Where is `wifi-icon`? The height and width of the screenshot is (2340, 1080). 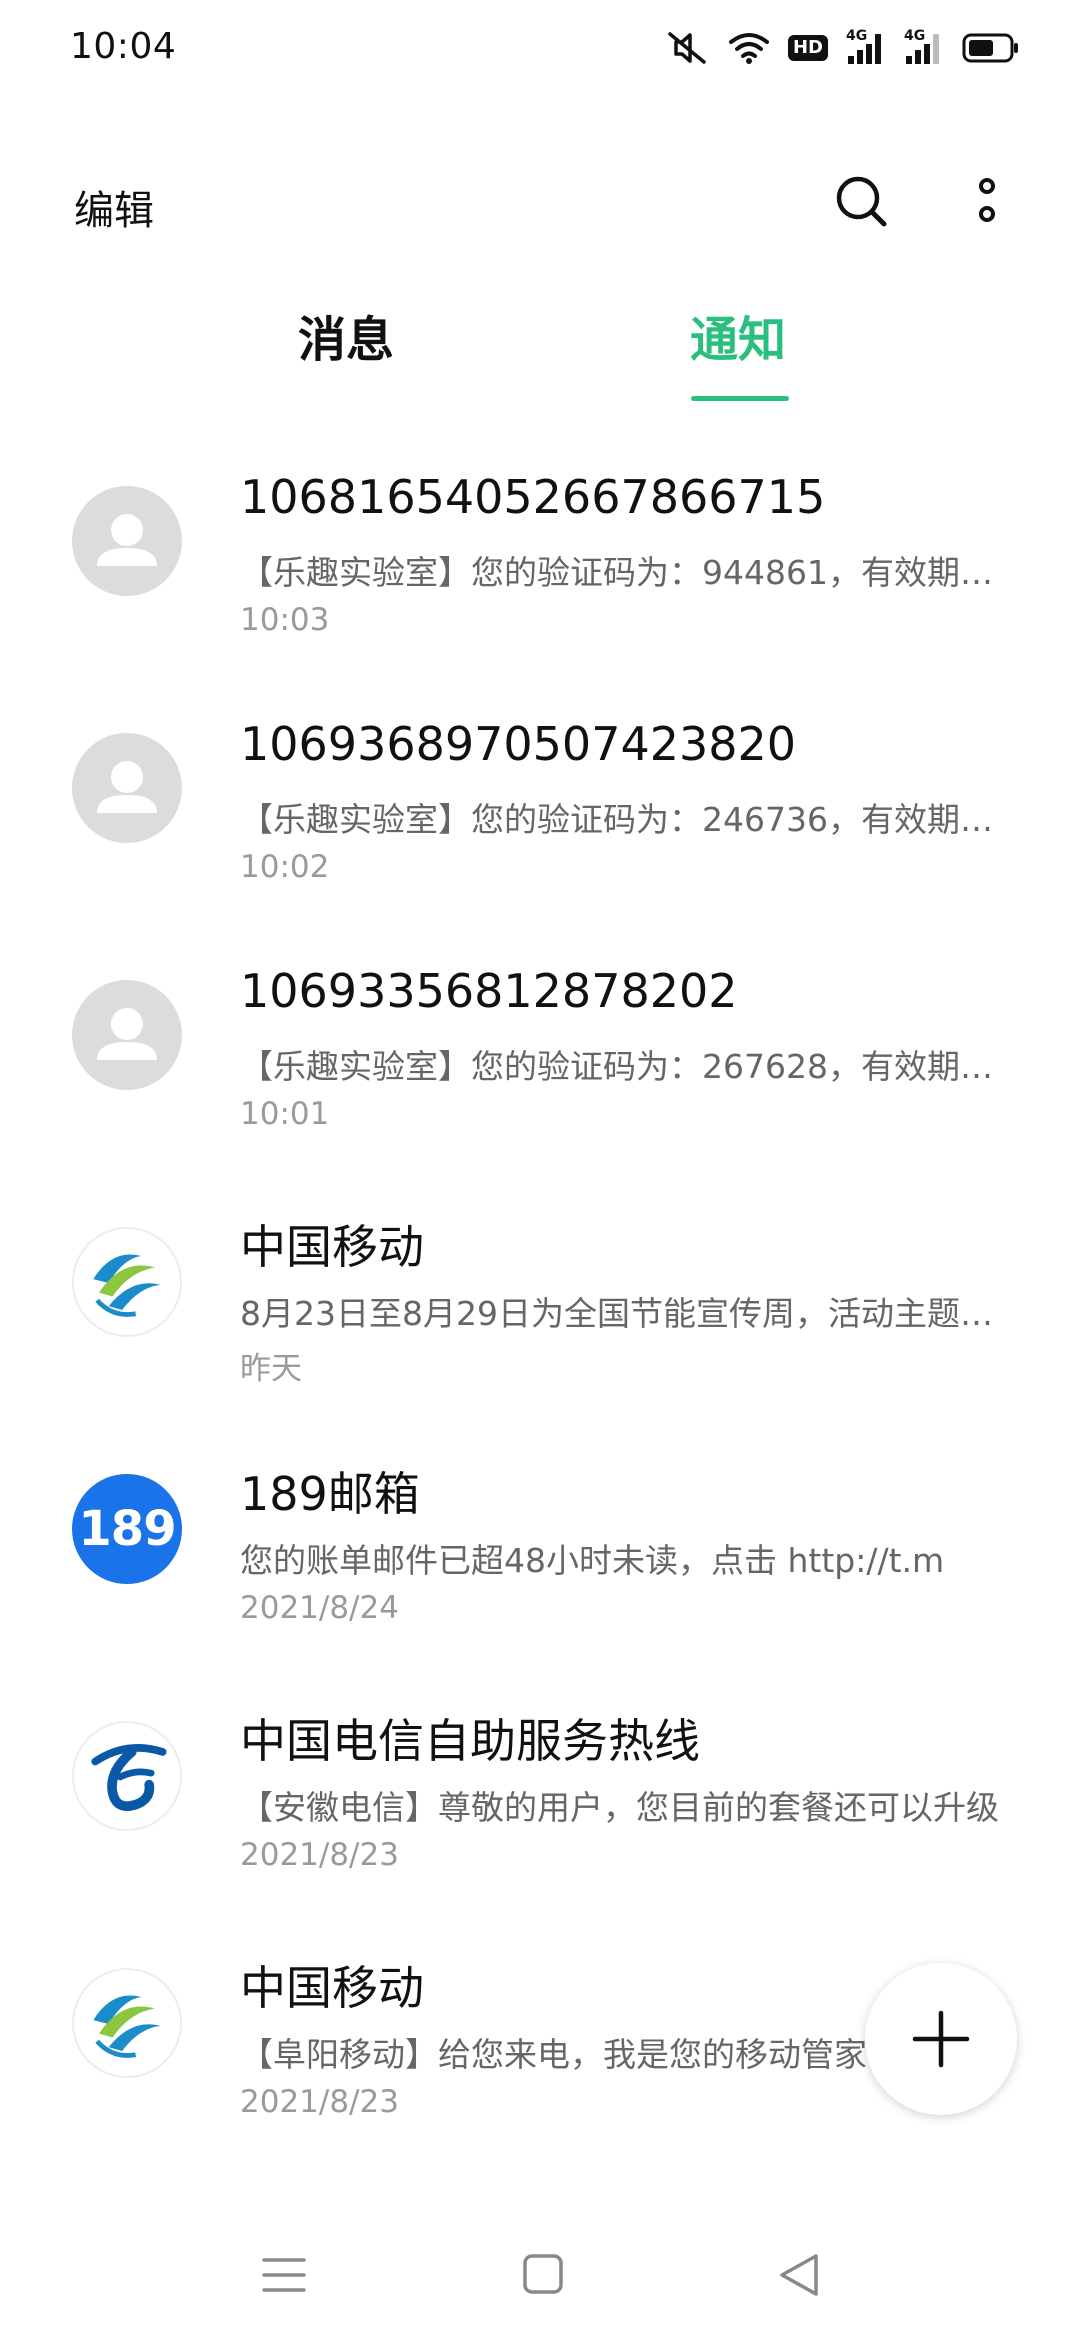
wifi-icon is located at coordinates (749, 48).